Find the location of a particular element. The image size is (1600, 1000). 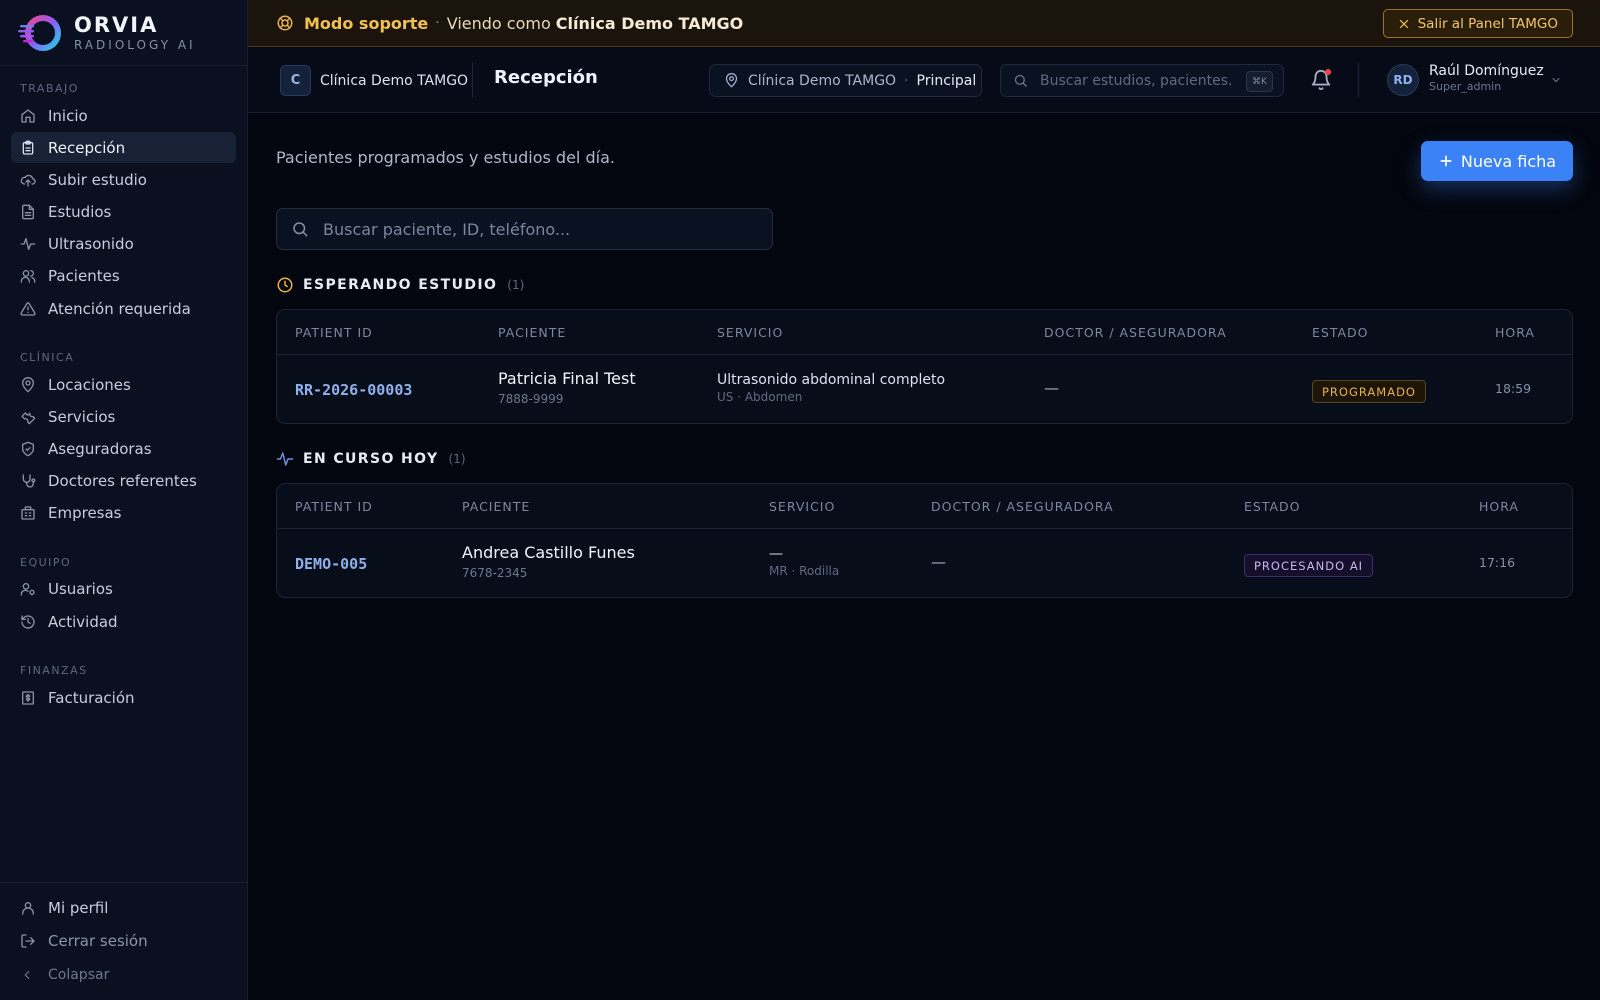

sidebar-item-atencion-requerida: Atención requerida is located at coordinates (123, 308).